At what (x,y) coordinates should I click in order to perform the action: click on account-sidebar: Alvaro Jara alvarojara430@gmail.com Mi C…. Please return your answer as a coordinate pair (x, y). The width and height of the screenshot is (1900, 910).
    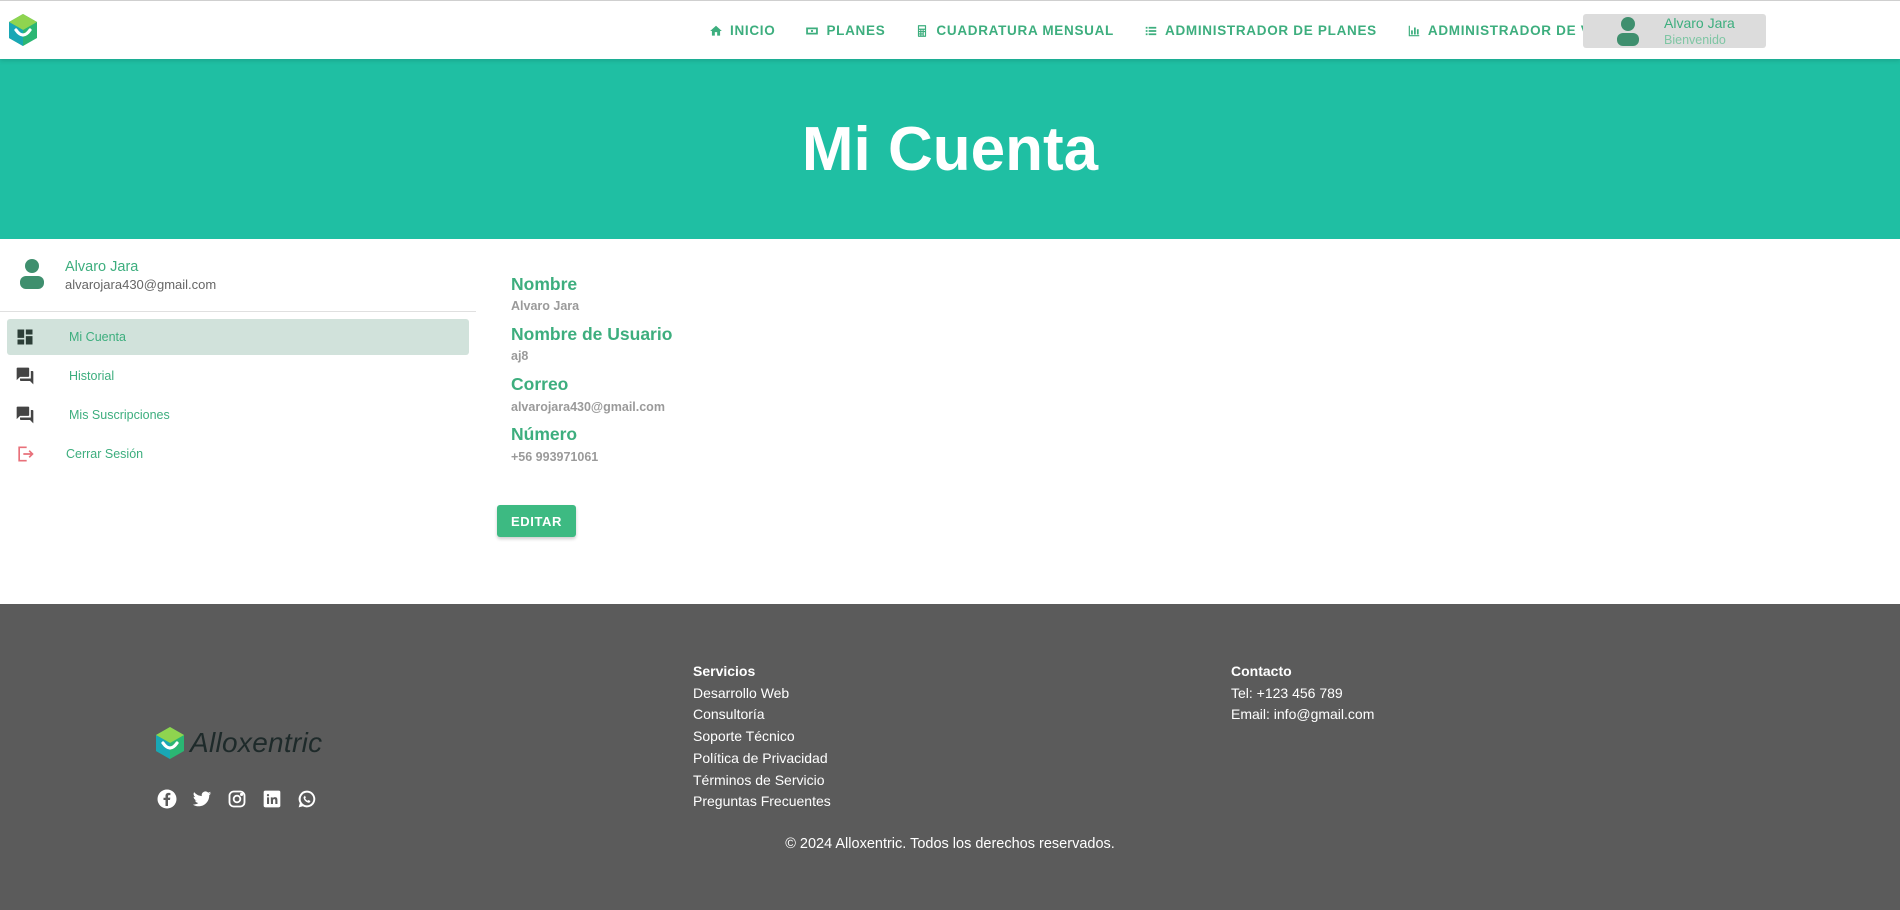
    Looking at the image, I should click on (238, 421).